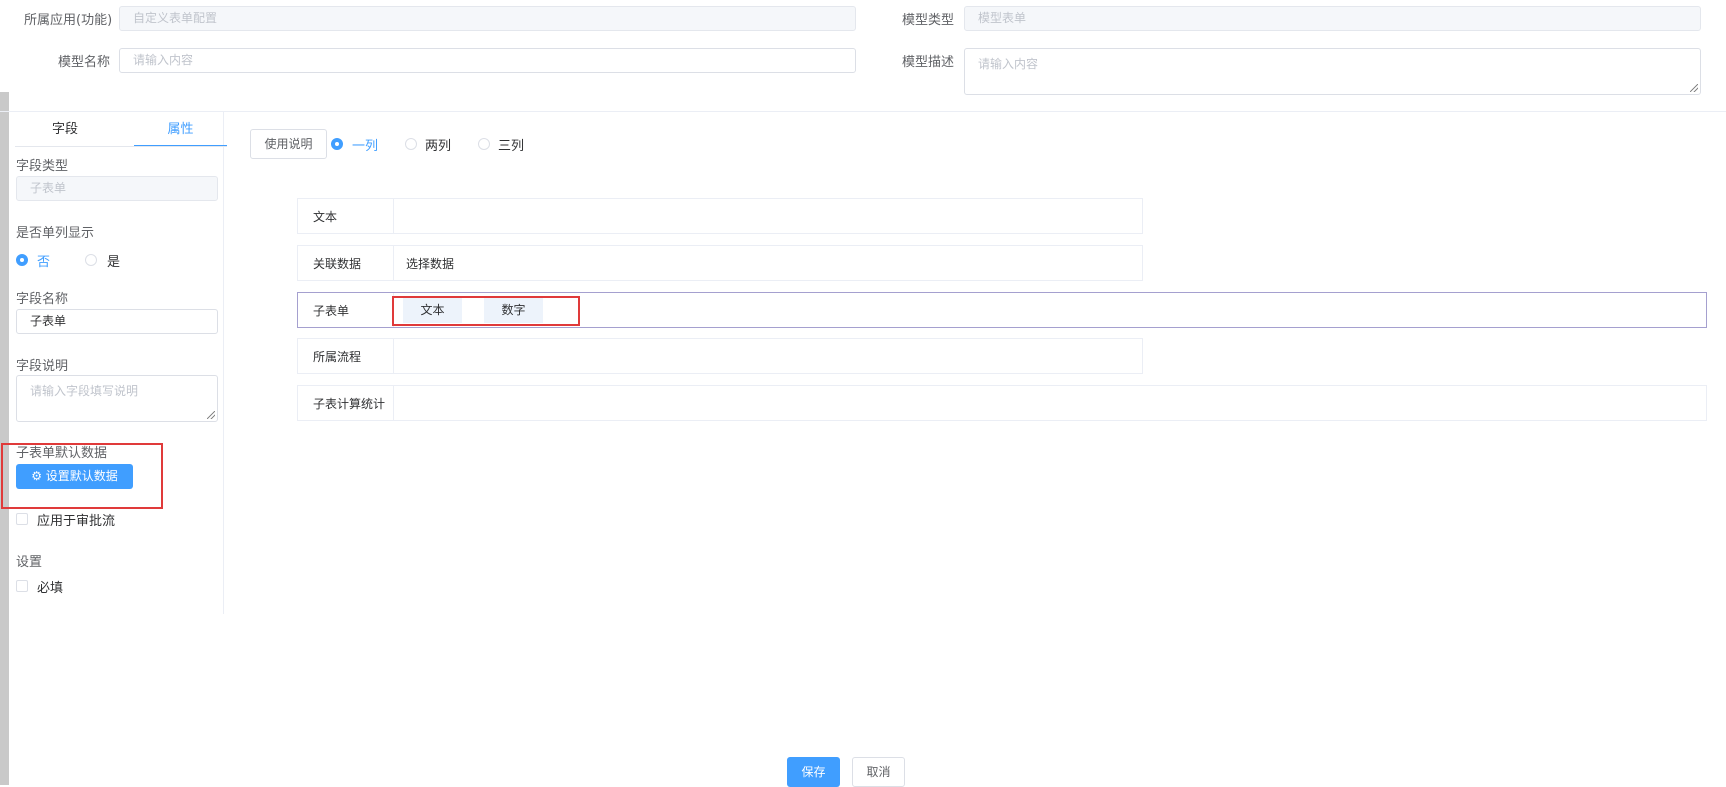 Image resolution: width=1726 pixels, height=787 pixels. What do you see at coordinates (720, 216) in the screenshot?
I see `form-row-text: 文本` at bounding box center [720, 216].